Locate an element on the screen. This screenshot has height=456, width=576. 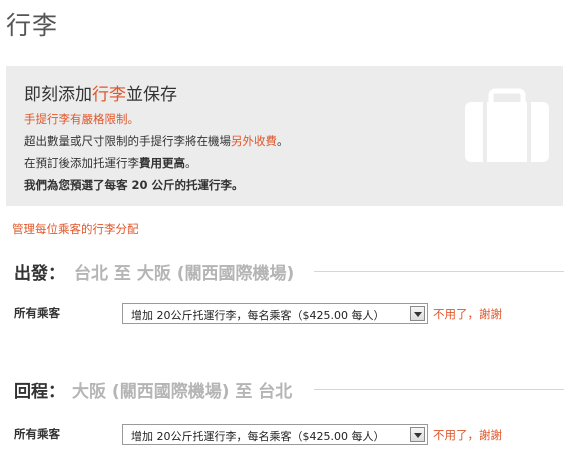
return-section-header: 回程： 大阪 (關西國際機場) 至 台北 is located at coordinates (289, 389).